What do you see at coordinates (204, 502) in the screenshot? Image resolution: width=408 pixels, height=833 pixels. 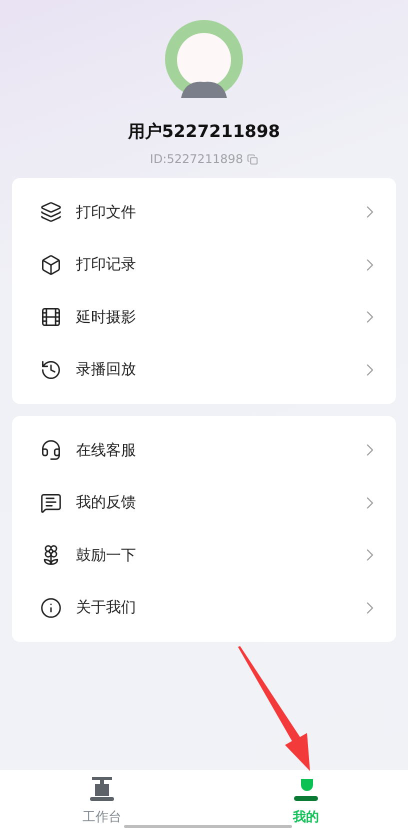 I see `menu-item: 我的反馈` at bounding box center [204, 502].